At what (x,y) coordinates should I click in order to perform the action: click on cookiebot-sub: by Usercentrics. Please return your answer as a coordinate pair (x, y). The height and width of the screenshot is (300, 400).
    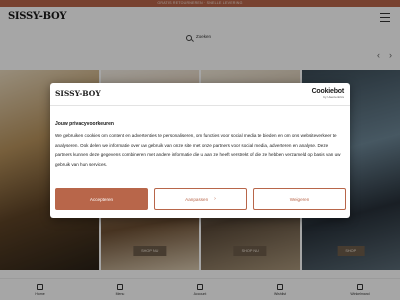
    Looking at the image, I should click on (333, 97).